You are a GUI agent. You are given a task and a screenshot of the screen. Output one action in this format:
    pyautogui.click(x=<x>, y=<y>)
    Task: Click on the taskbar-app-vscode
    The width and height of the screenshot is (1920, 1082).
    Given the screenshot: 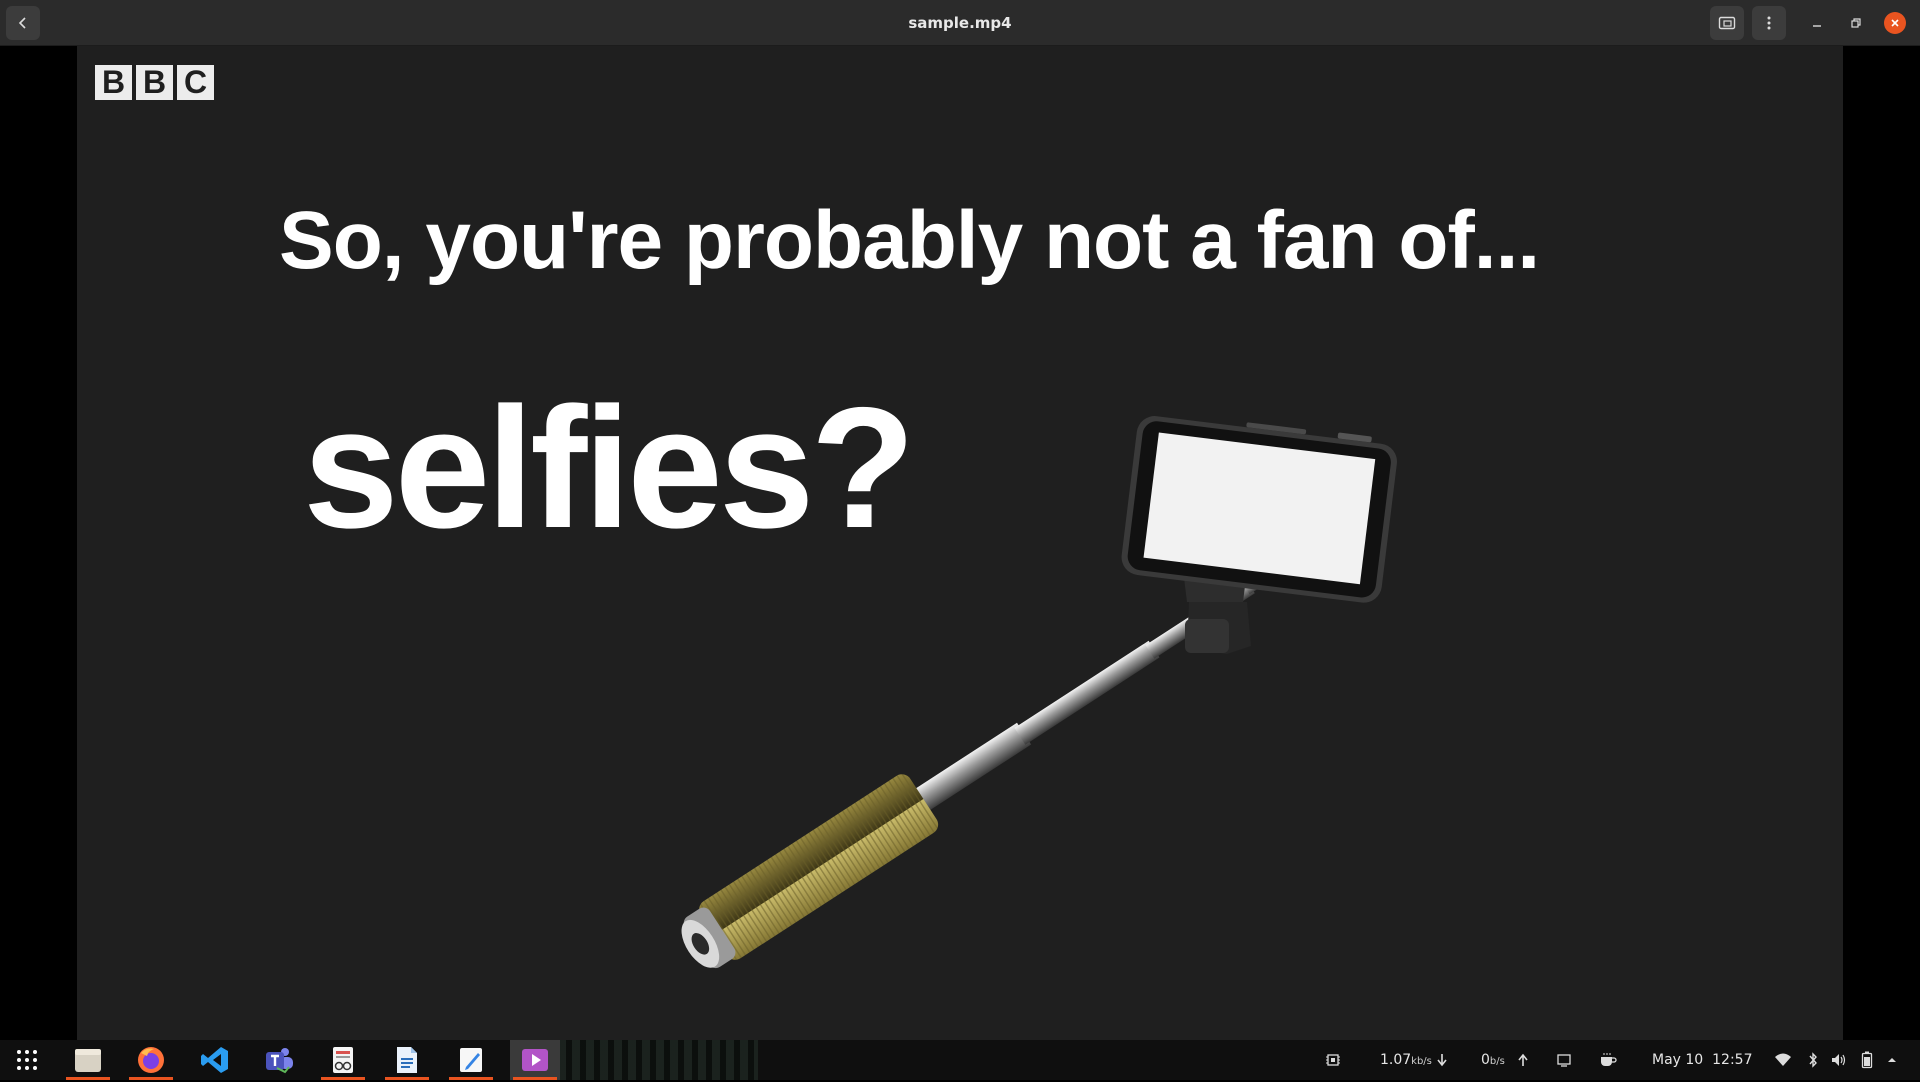 What is the action you would take?
    pyautogui.click(x=215, y=1060)
    